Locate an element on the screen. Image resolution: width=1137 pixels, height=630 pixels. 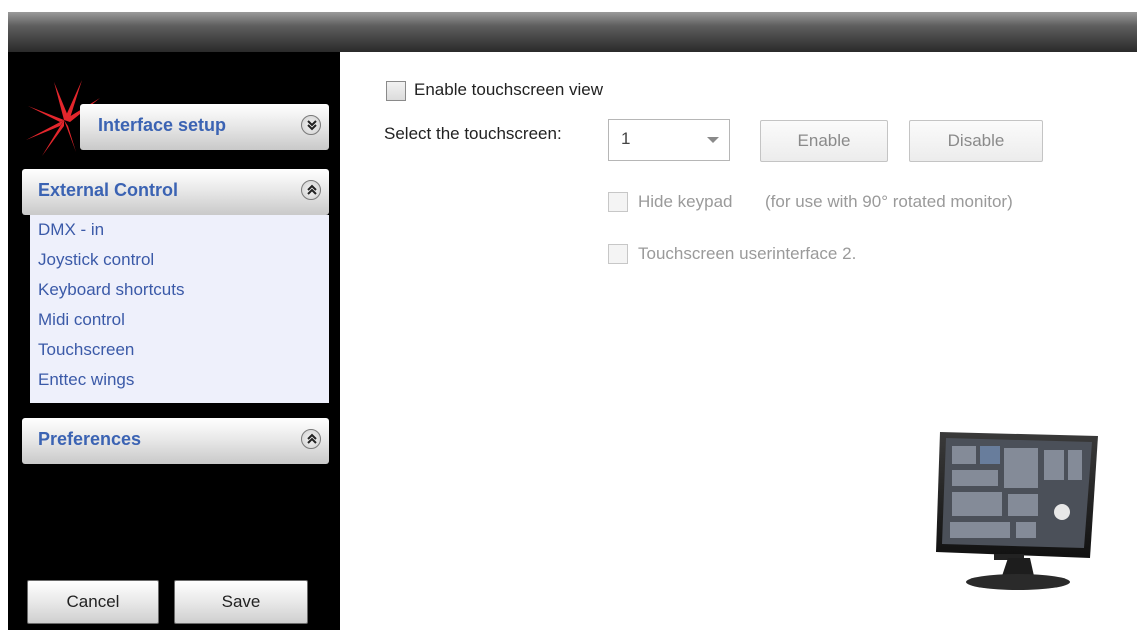
preferences-header: Preferences is located at coordinates (175, 441).